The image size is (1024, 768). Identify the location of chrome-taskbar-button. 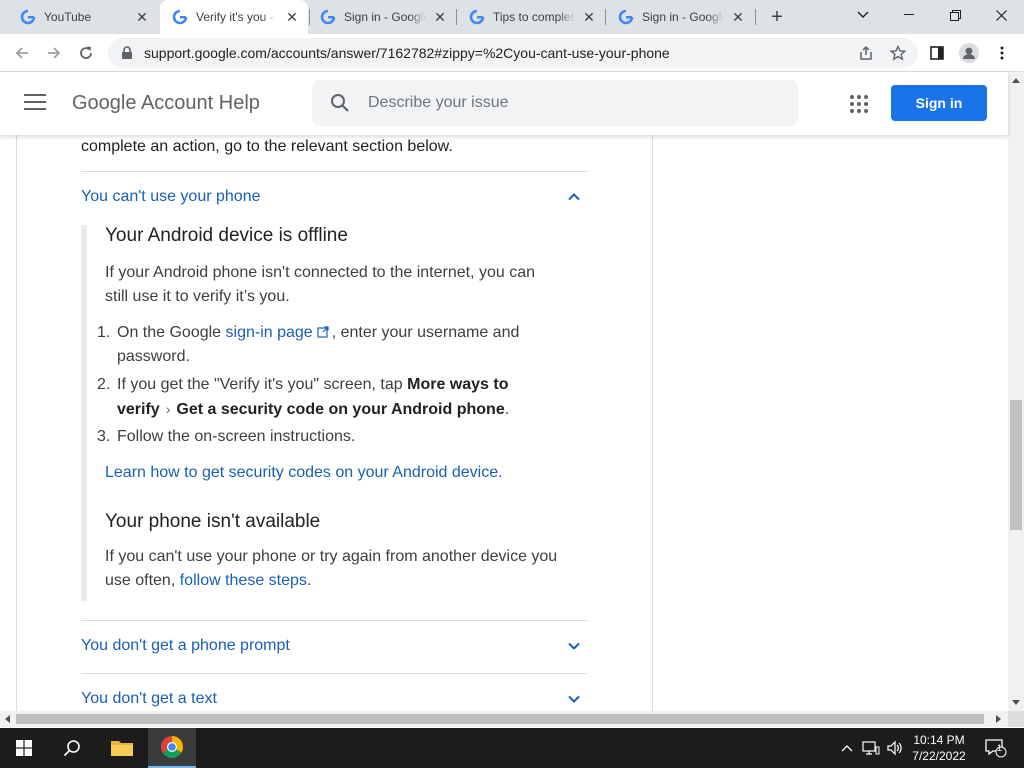
(172, 748).